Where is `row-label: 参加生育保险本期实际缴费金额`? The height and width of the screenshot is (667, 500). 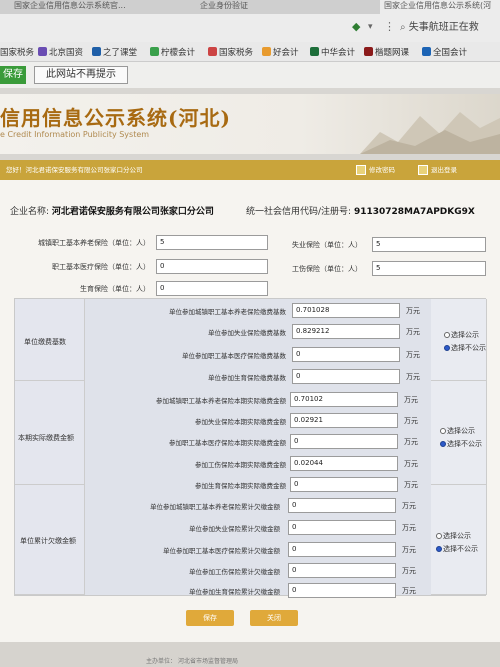
row-label: 参加生育保险本期实际缴费金额 is located at coordinates (240, 486).